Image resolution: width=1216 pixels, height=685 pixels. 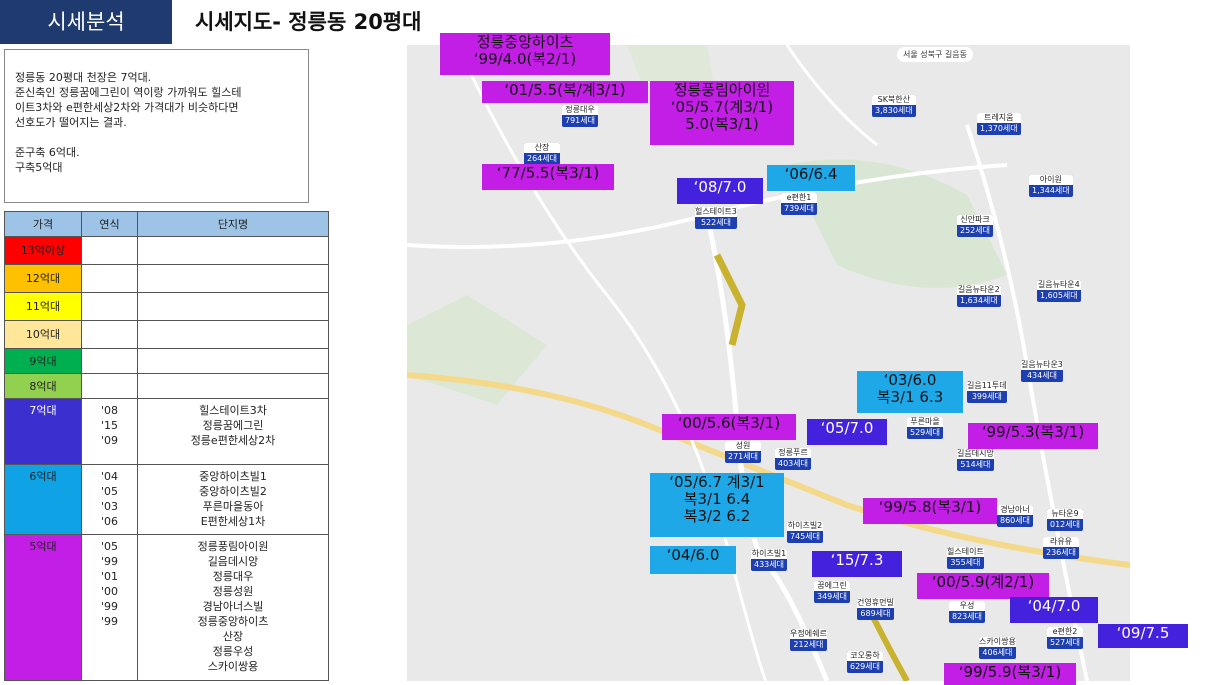 I want to click on complex-marker: 뉴타운9 012세대, so click(x=1065, y=520).